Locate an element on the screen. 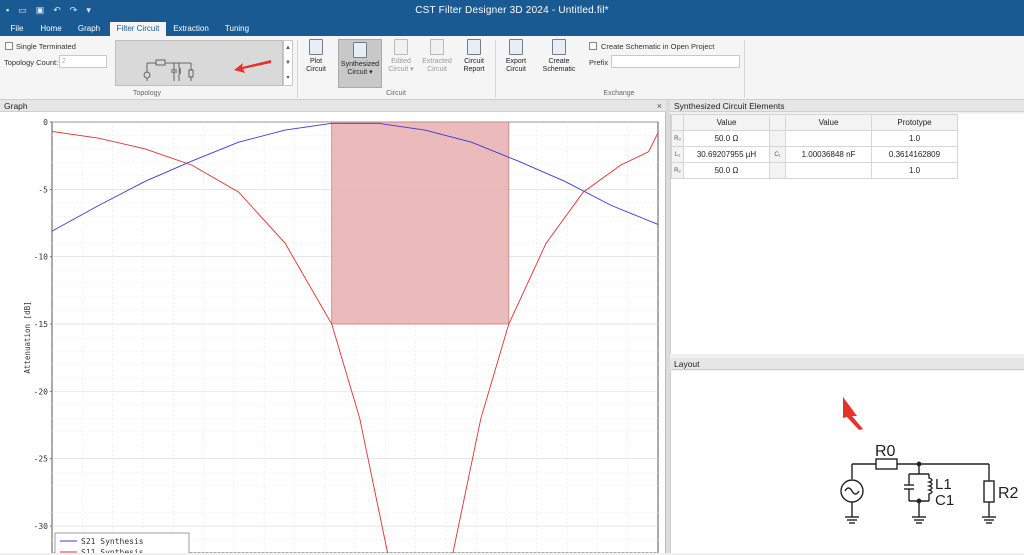 This screenshot has width=1024, height=555. graph-panel-title-text: Graph is located at coordinates (16, 106).